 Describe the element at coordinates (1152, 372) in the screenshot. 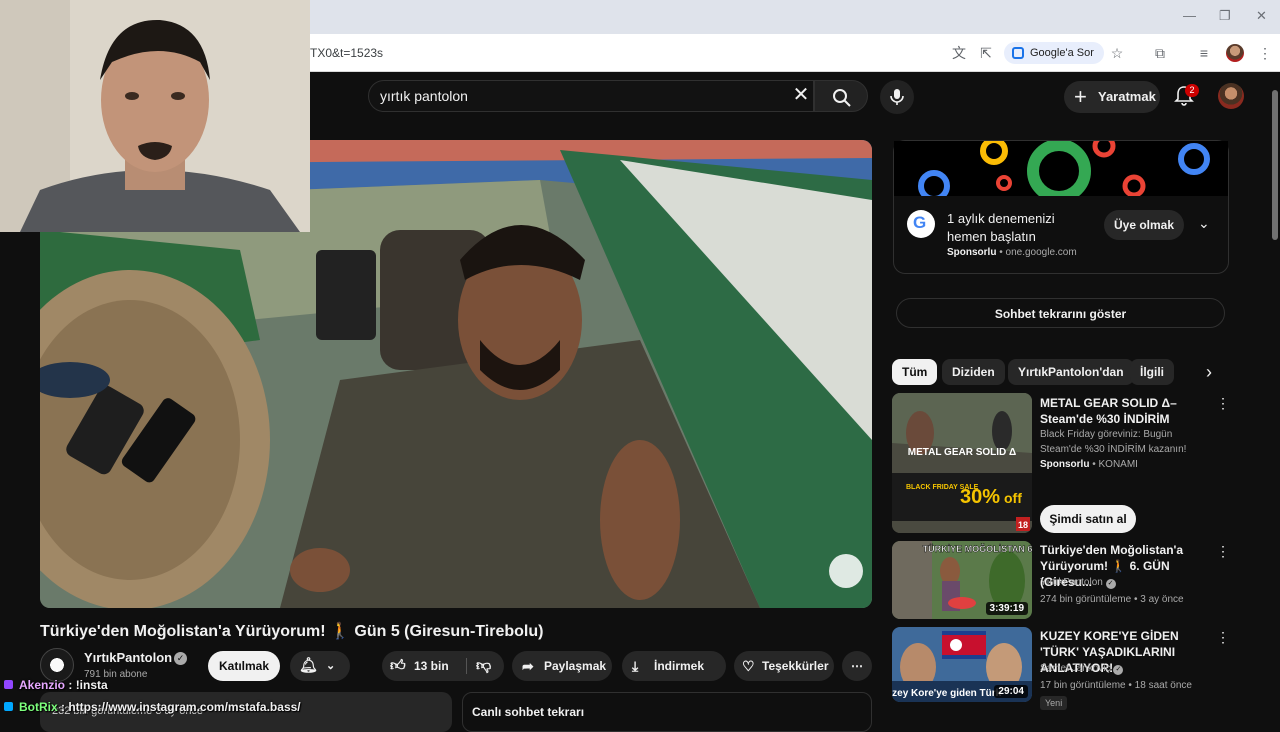

I see `chip-related: İlgili` at that location.